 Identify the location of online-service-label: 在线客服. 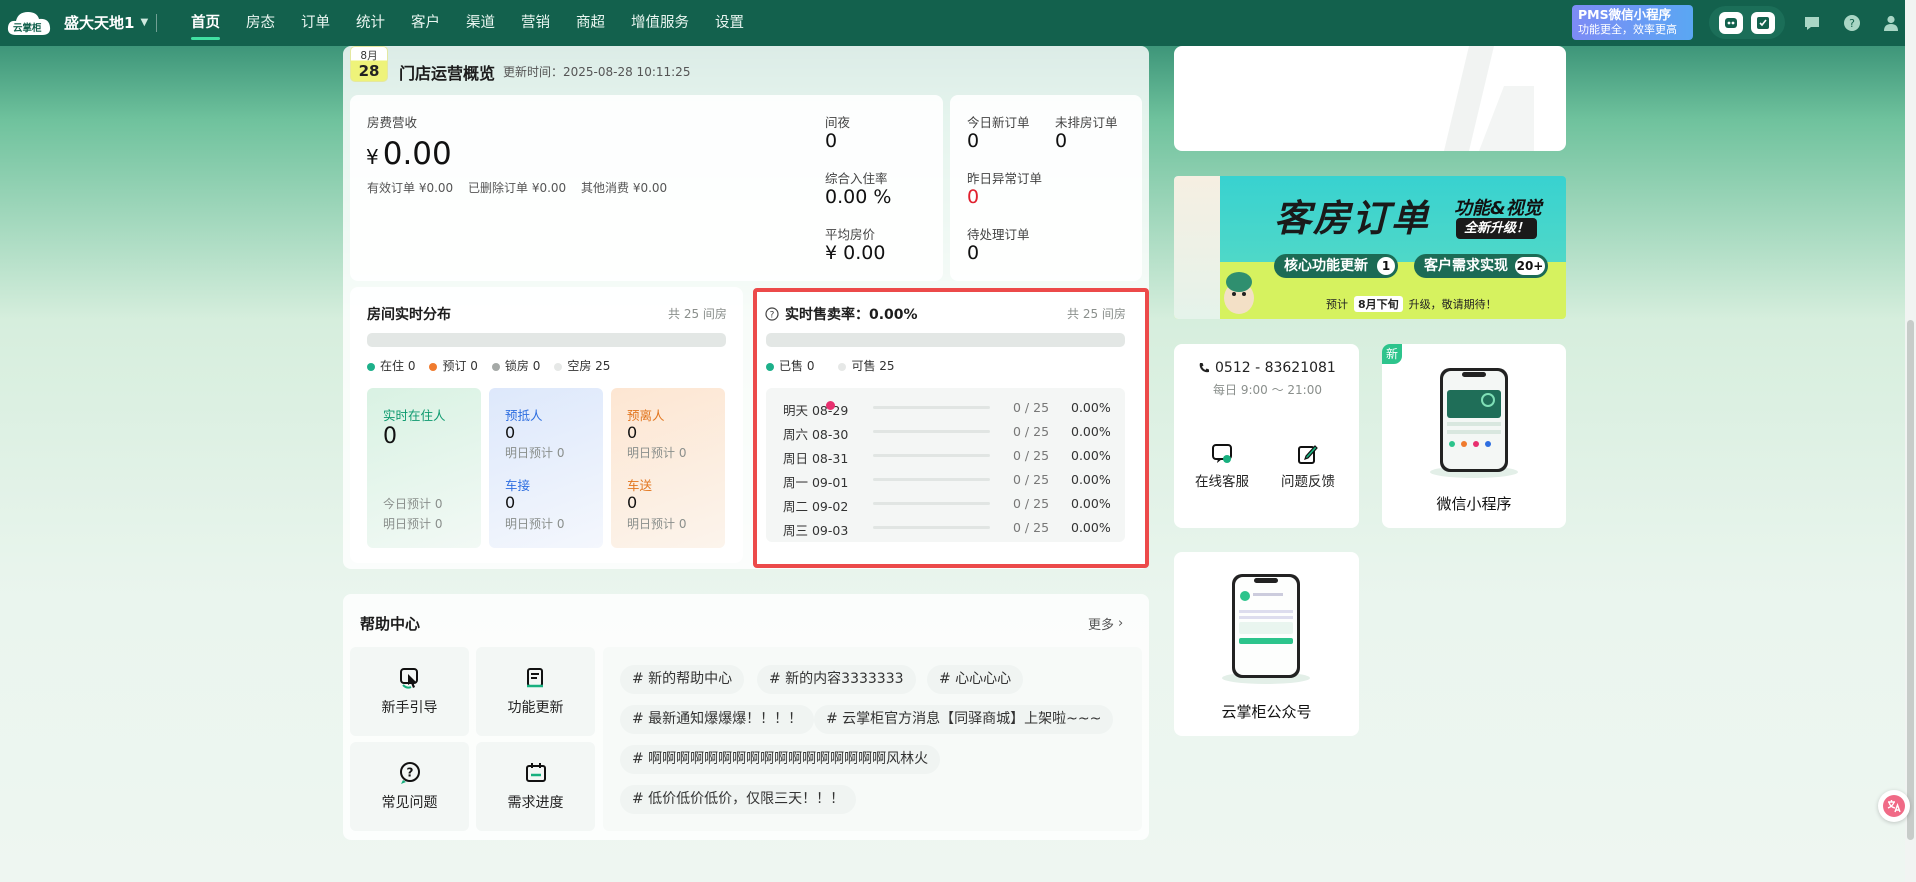
(1222, 482).